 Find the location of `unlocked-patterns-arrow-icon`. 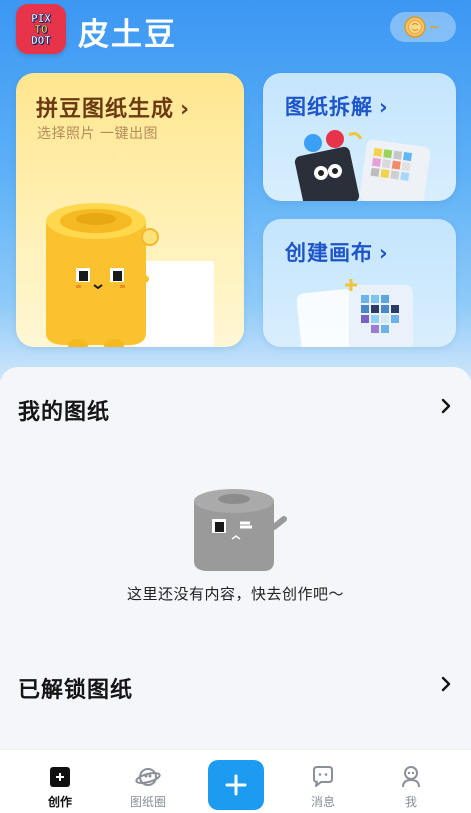

unlocked-patterns-arrow-icon is located at coordinates (446, 684).